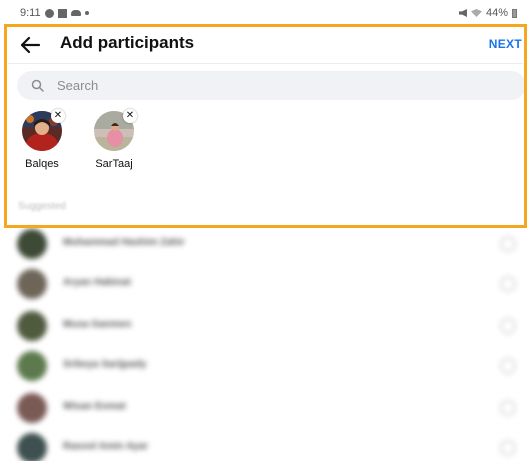  I want to click on status-right: 44%, so click(487, 13).